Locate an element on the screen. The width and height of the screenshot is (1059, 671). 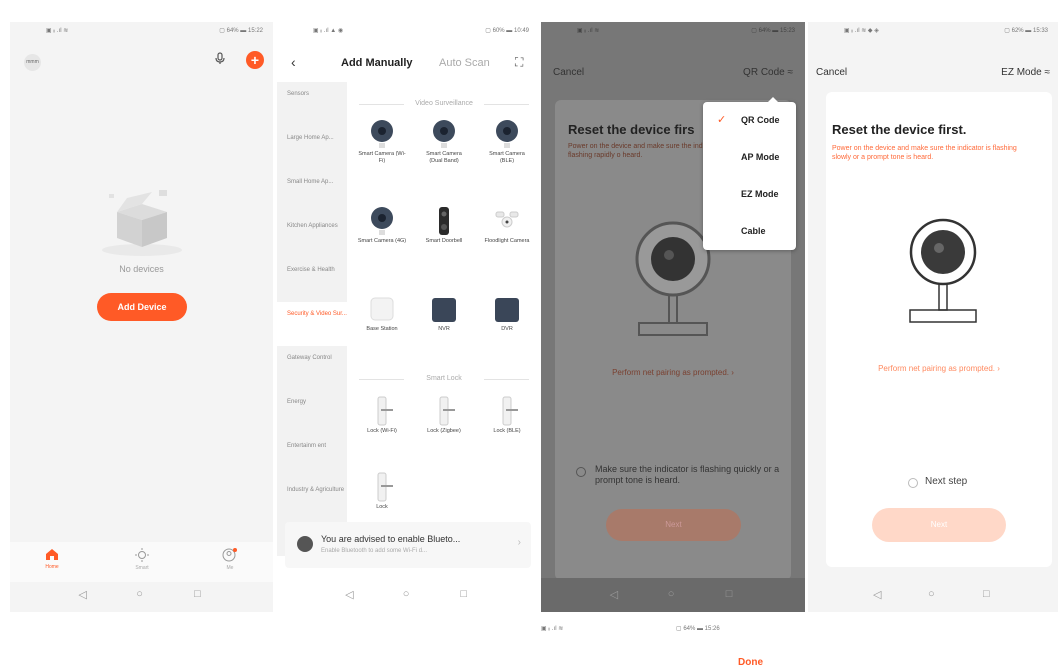
category-item: Kitchen Appliances is located at coordinates (312, 236).